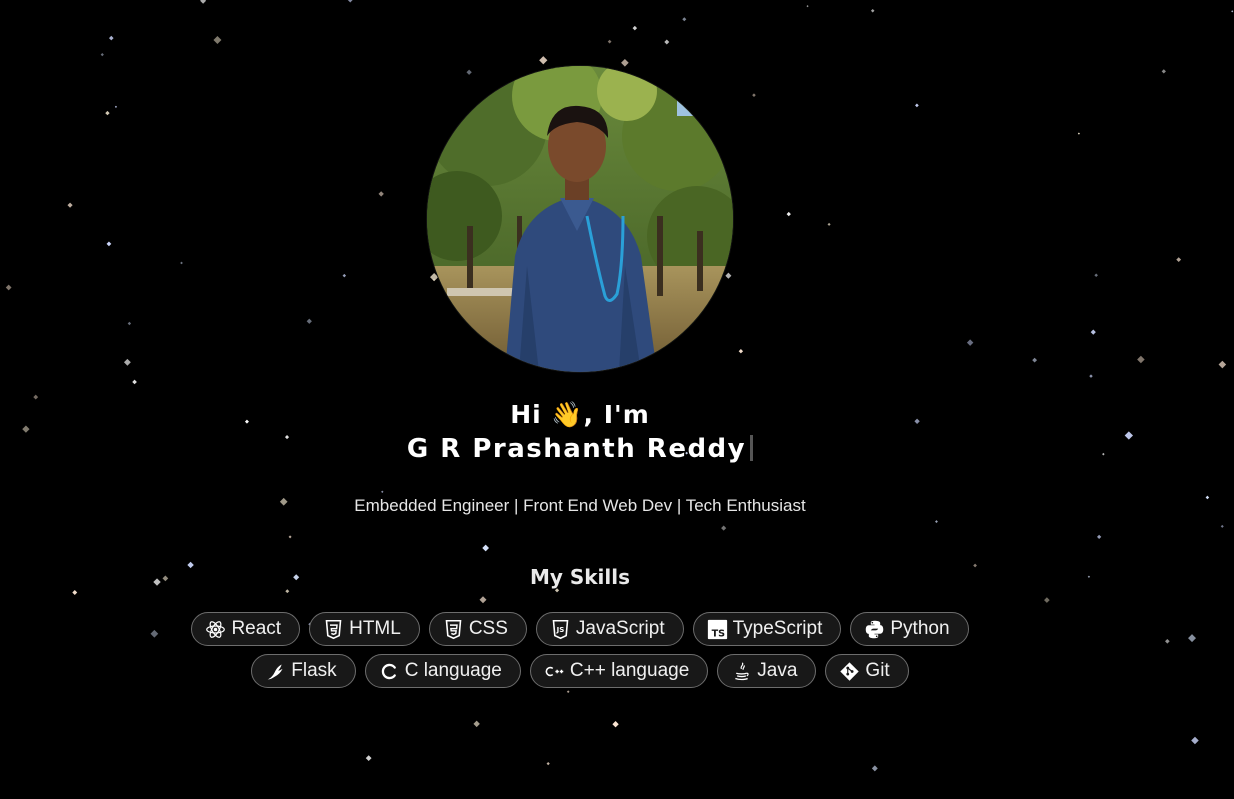 The width and height of the screenshot is (1234, 799). What do you see at coordinates (375, 628) in the screenshot?
I see `skill-label: HTML` at bounding box center [375, 628].